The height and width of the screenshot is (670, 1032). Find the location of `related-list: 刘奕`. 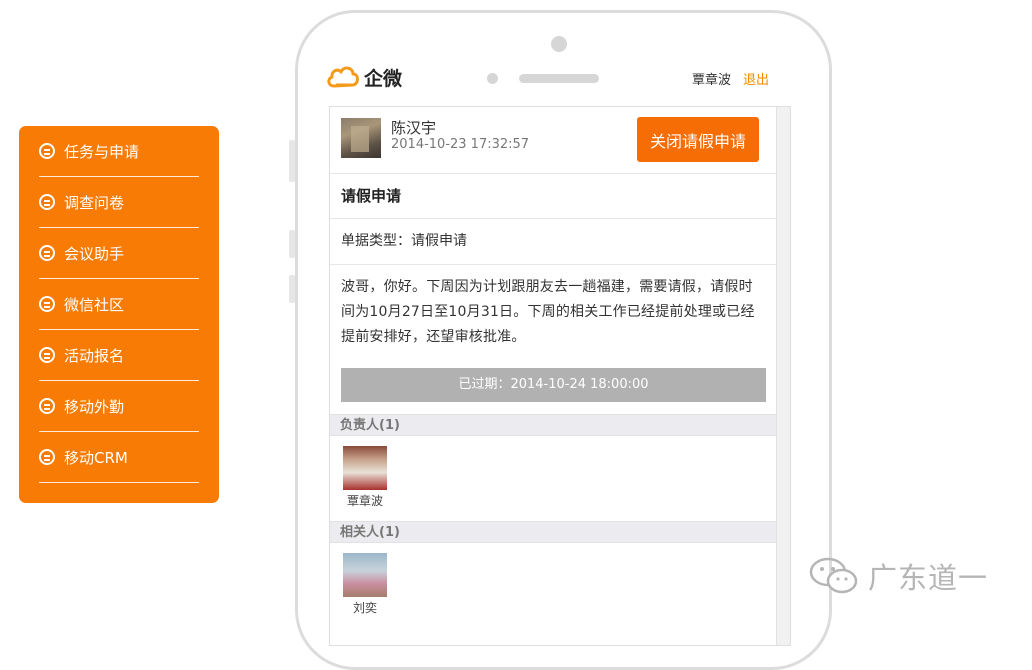

related-list: 刘奕 is located at coordinates (553, 585).